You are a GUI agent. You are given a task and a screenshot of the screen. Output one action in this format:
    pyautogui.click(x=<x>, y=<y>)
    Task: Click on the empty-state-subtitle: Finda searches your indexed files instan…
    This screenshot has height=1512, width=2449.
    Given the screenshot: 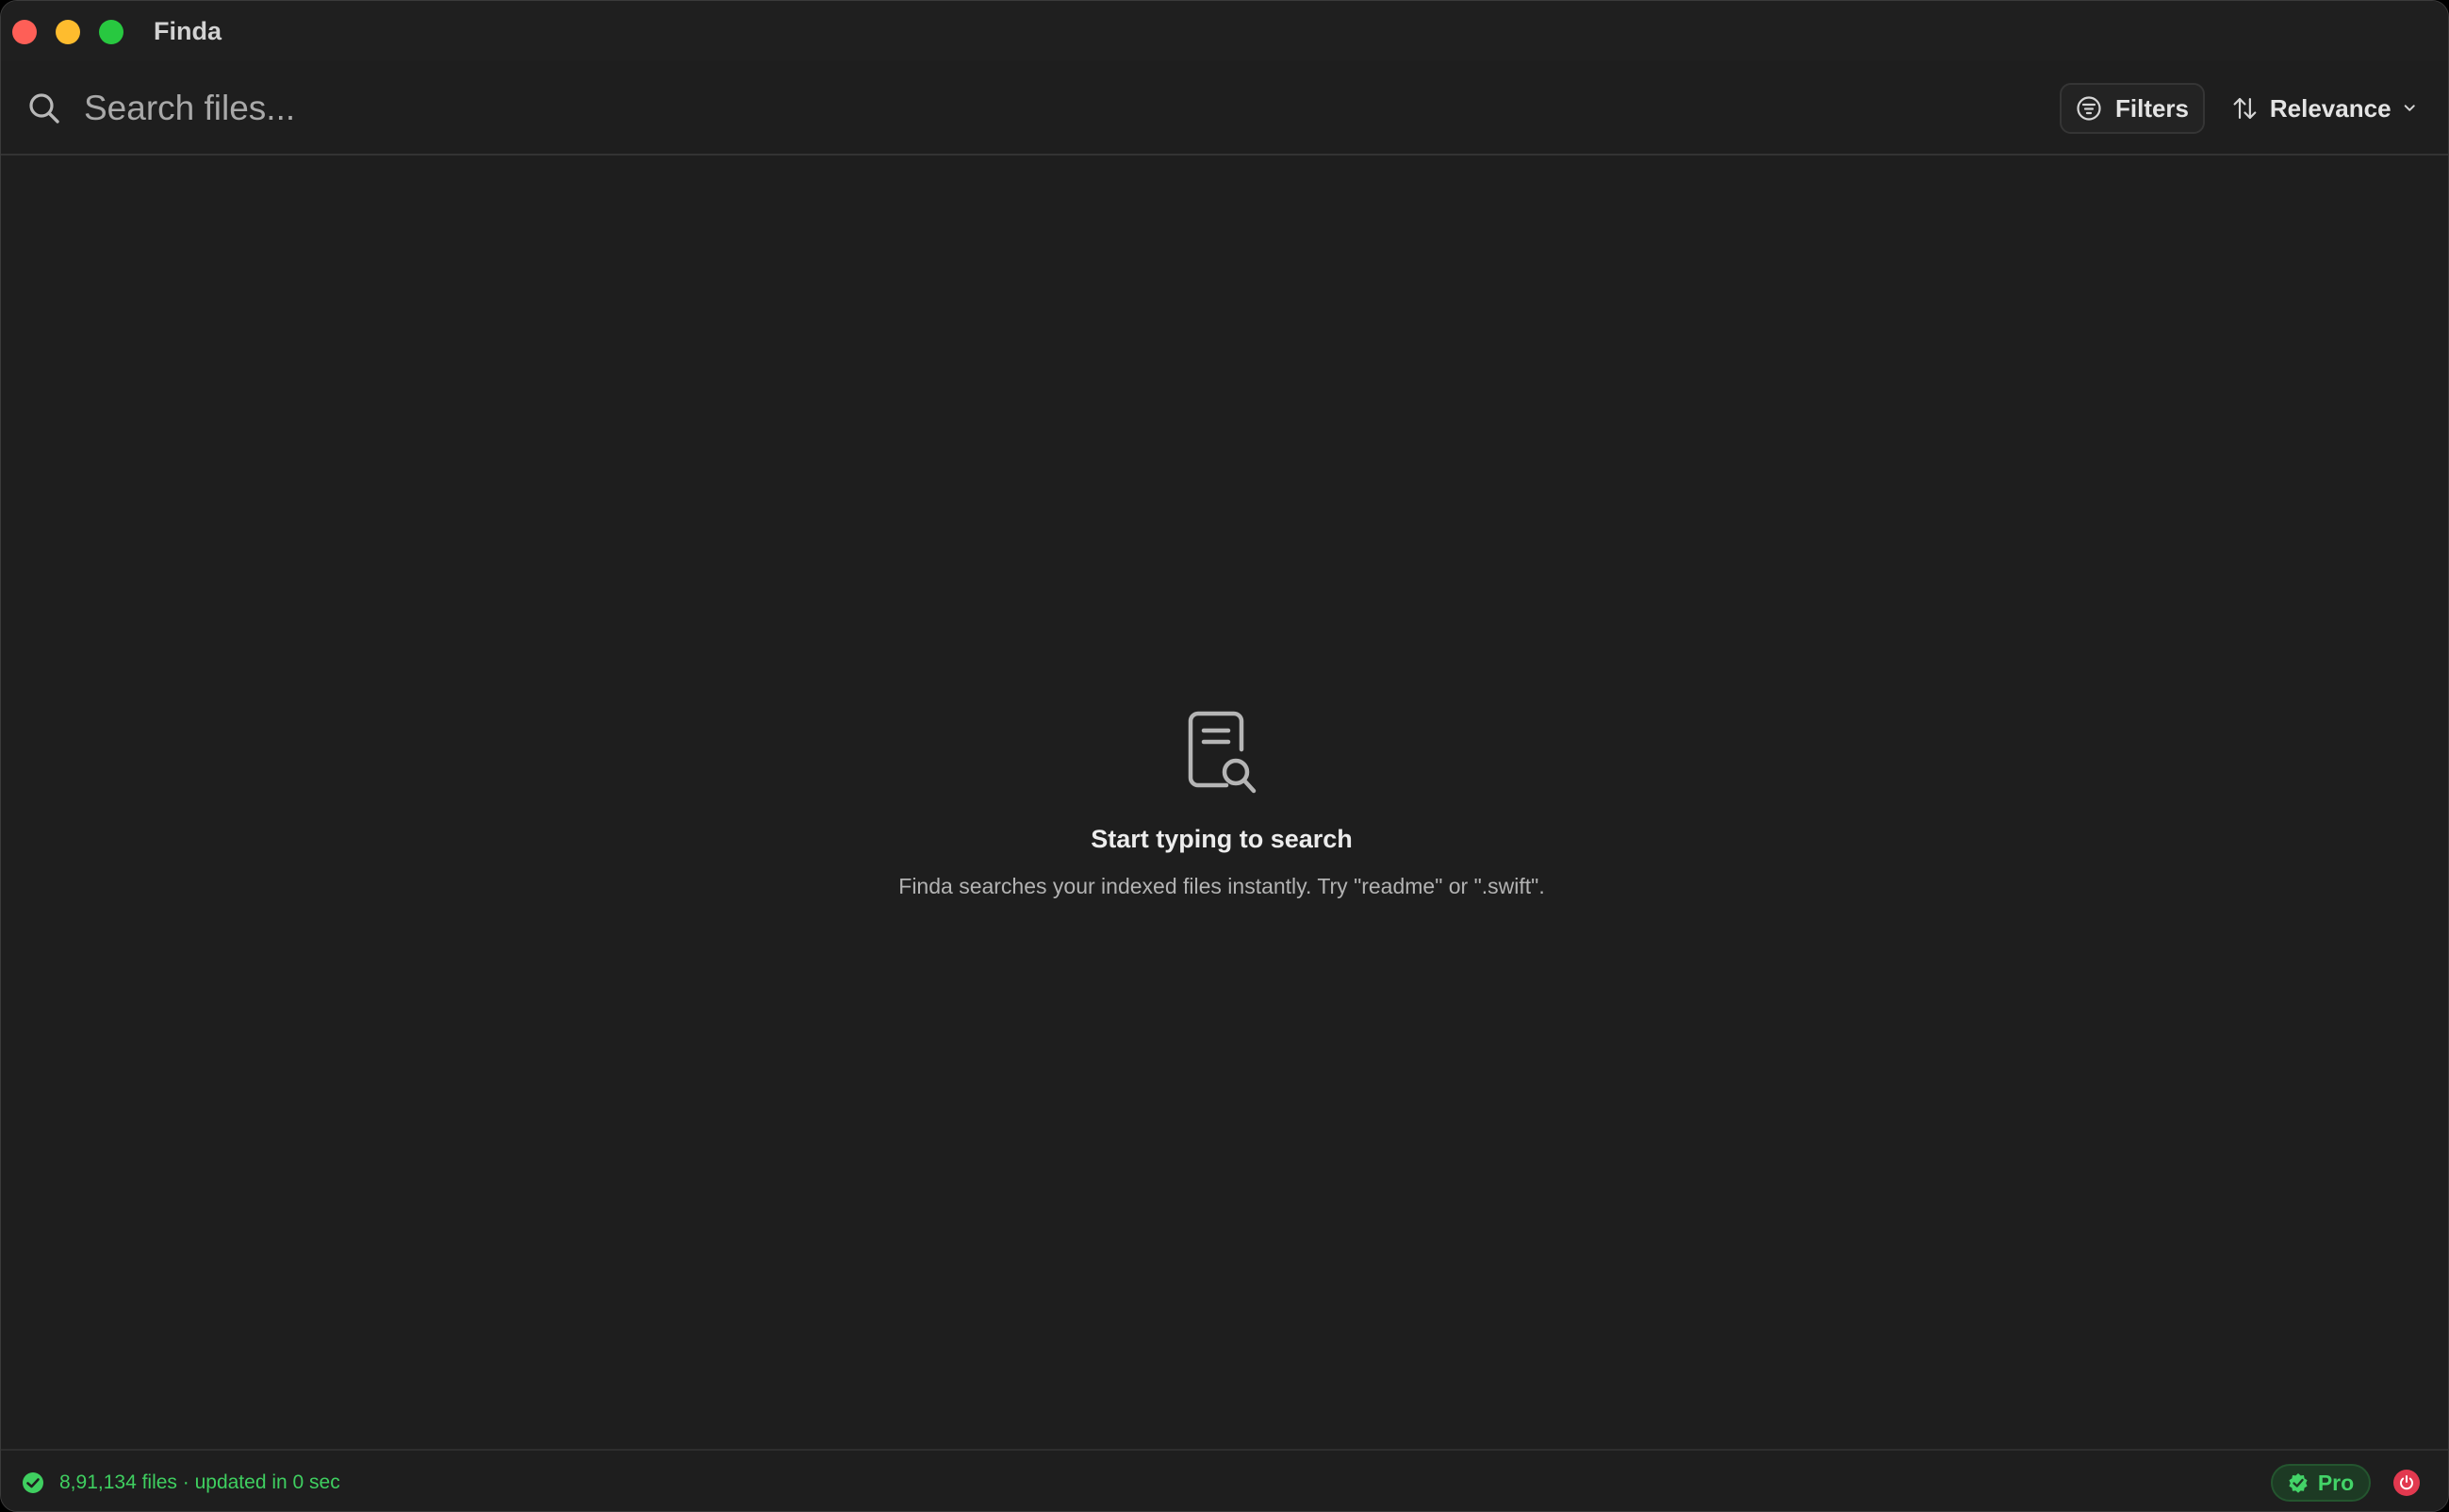 What is the action you would take?
    pyautogui.click(x=1221, y=886)
    